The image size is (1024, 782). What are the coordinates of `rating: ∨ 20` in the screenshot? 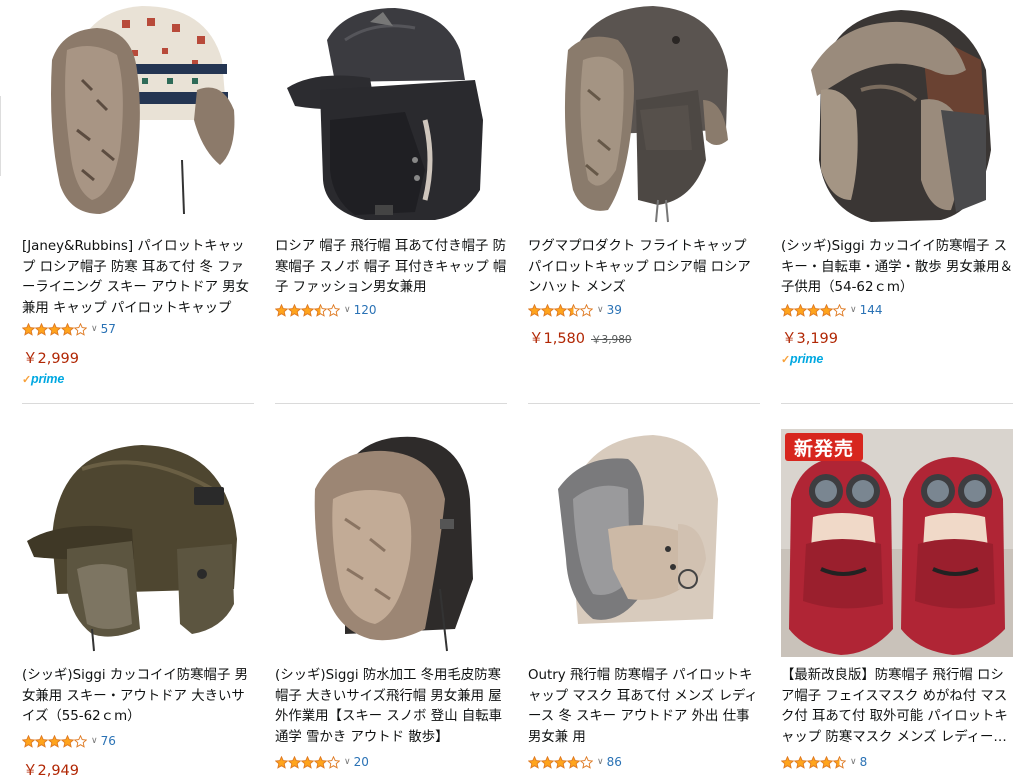 It's located at (322, 762).